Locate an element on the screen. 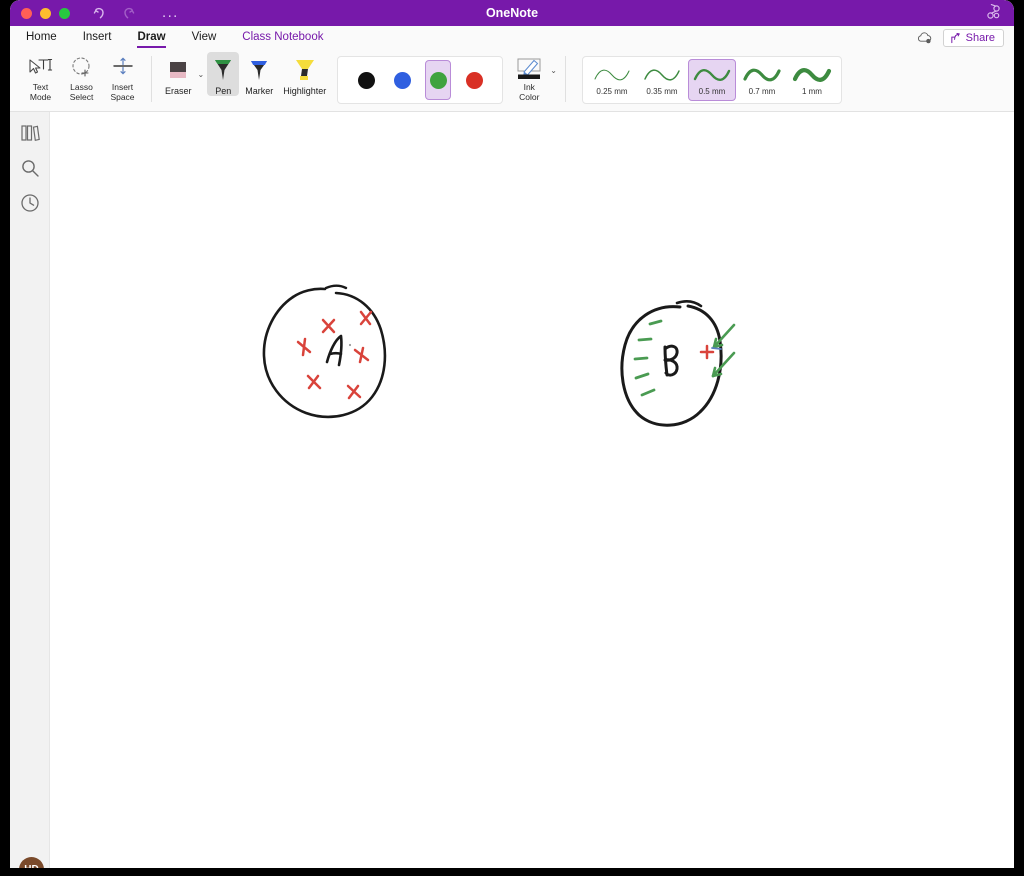 Image resolution: width=1024 pixels, height=876 pixels. circle-a-drawing is located at coordinates (324, 351).